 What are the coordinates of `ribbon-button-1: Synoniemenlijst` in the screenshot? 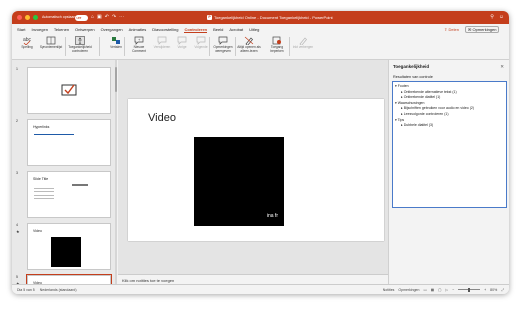 It's located at (51, 43).